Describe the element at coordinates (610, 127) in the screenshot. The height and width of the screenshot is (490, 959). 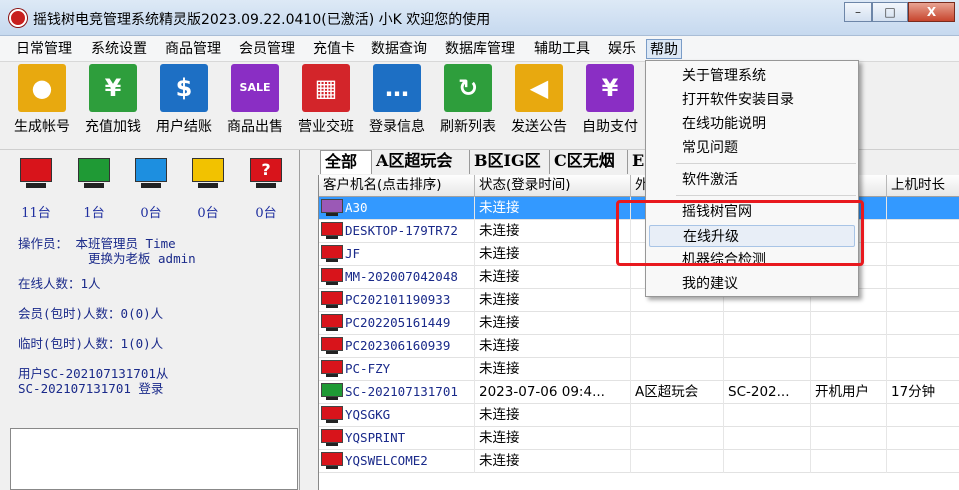
I see `toolbar-label: 自助支付` at that location.